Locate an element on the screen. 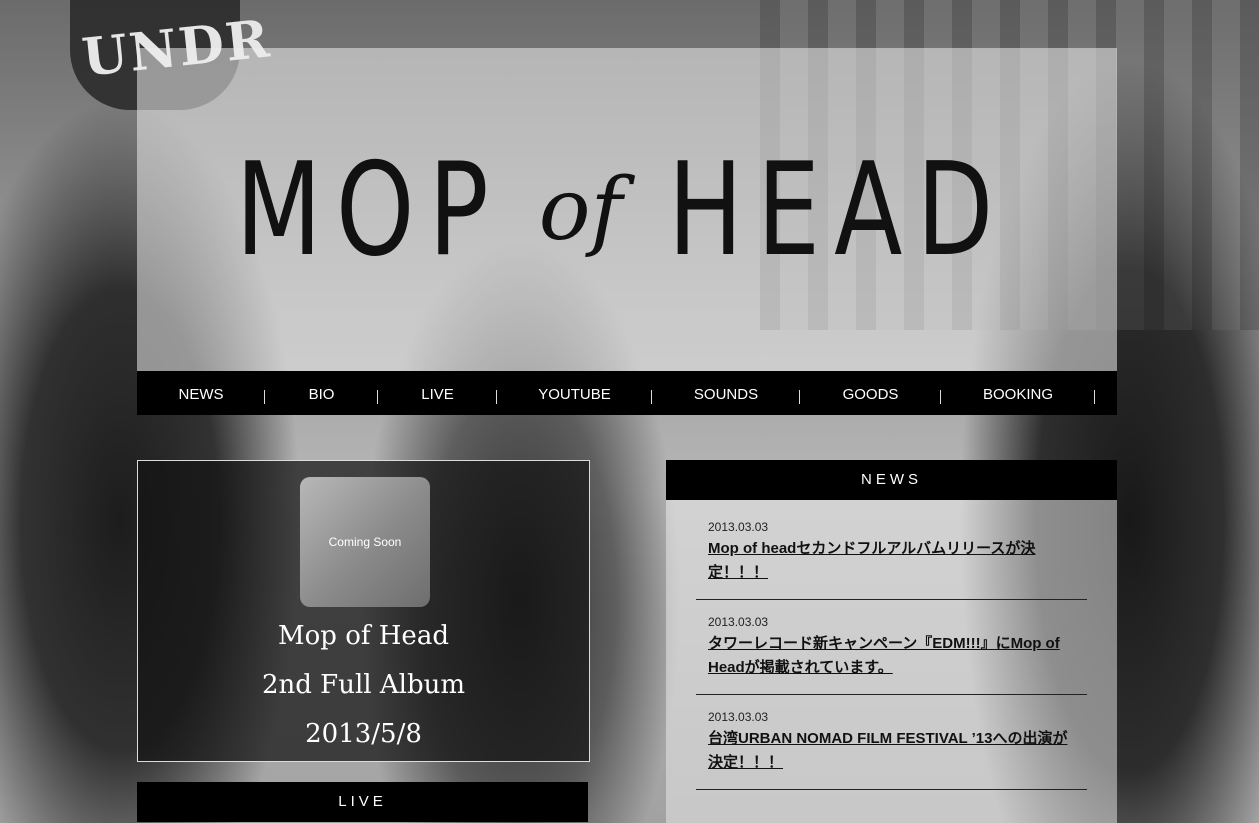 This screenshot has width=1259, height=823. nav-item-booking: BOOKING is located at coordinates (1018, 393).